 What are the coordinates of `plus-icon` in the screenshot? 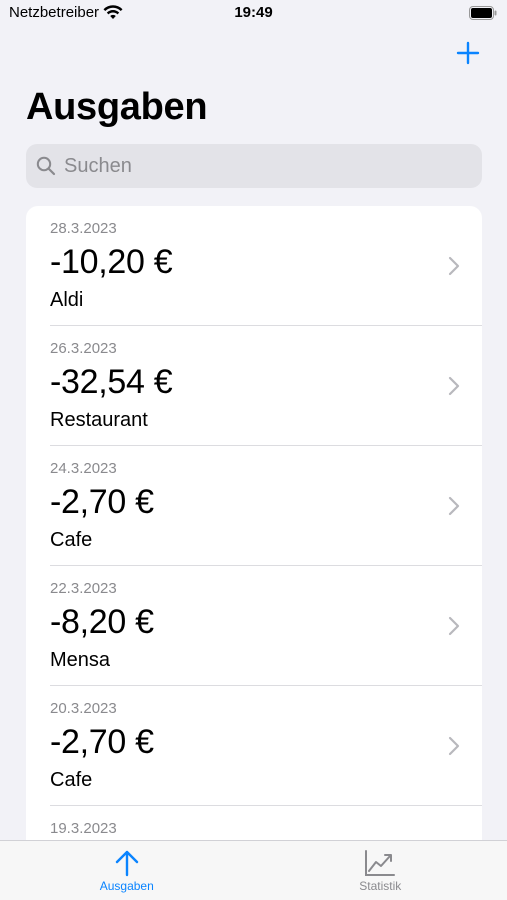 It's located at (468, 53).